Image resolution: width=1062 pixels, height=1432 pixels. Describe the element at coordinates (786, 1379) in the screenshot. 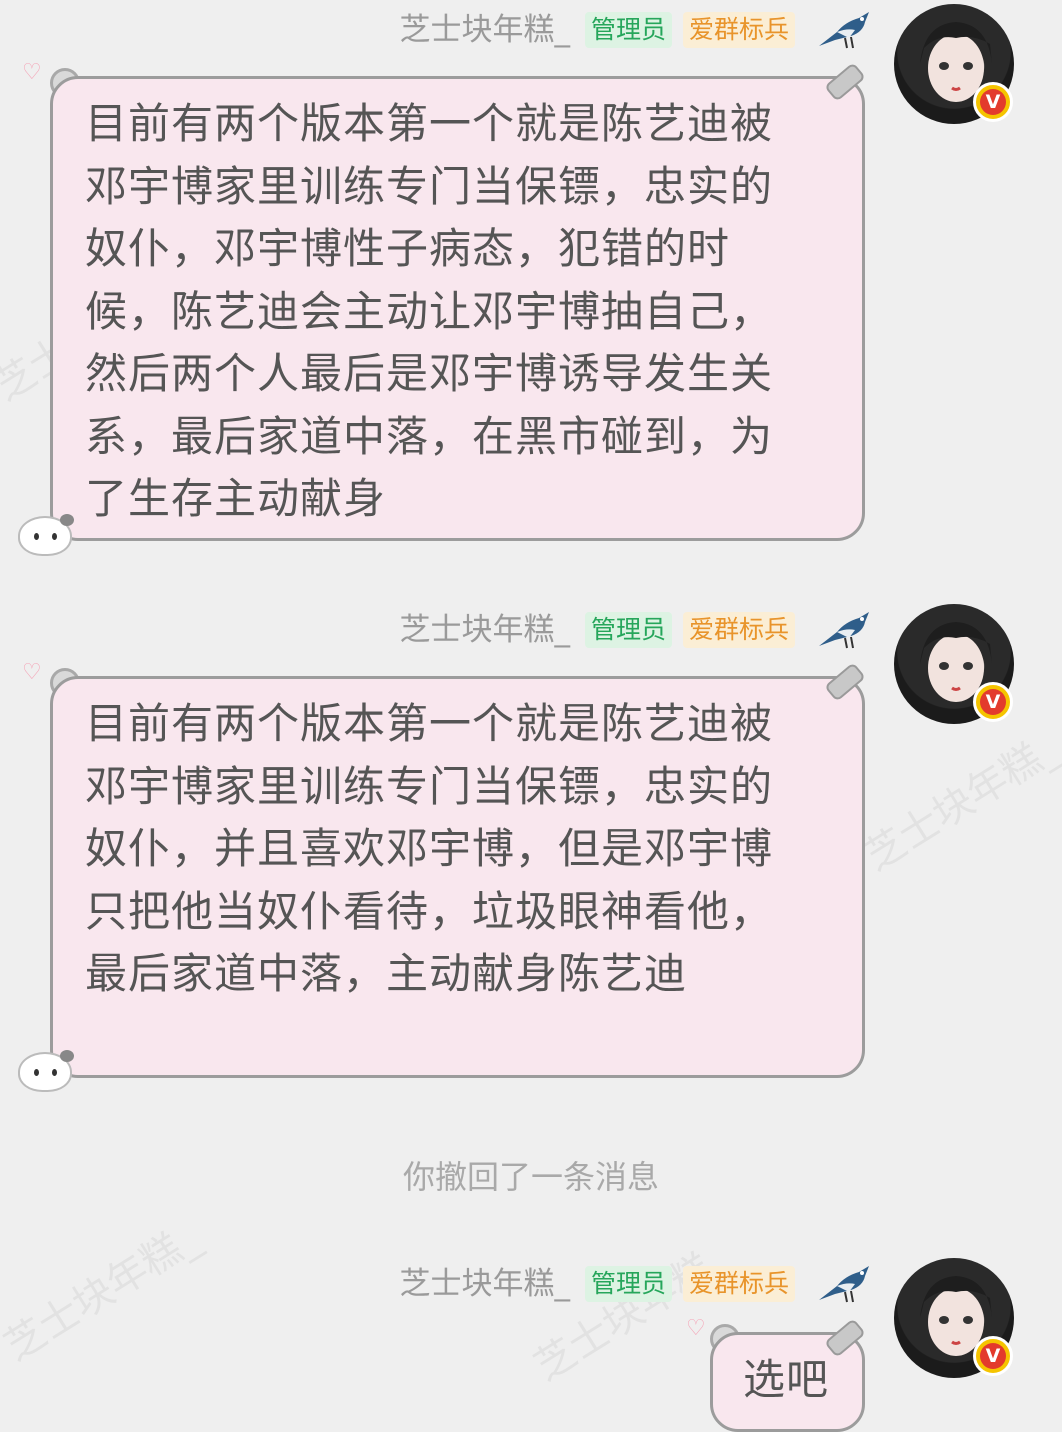

I see `message-text: 选吧` at that location.